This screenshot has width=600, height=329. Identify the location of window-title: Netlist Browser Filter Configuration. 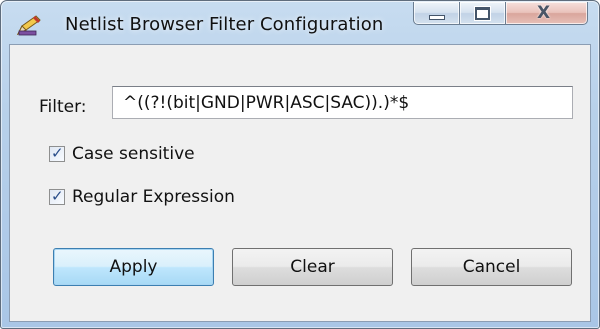
(224, 24).